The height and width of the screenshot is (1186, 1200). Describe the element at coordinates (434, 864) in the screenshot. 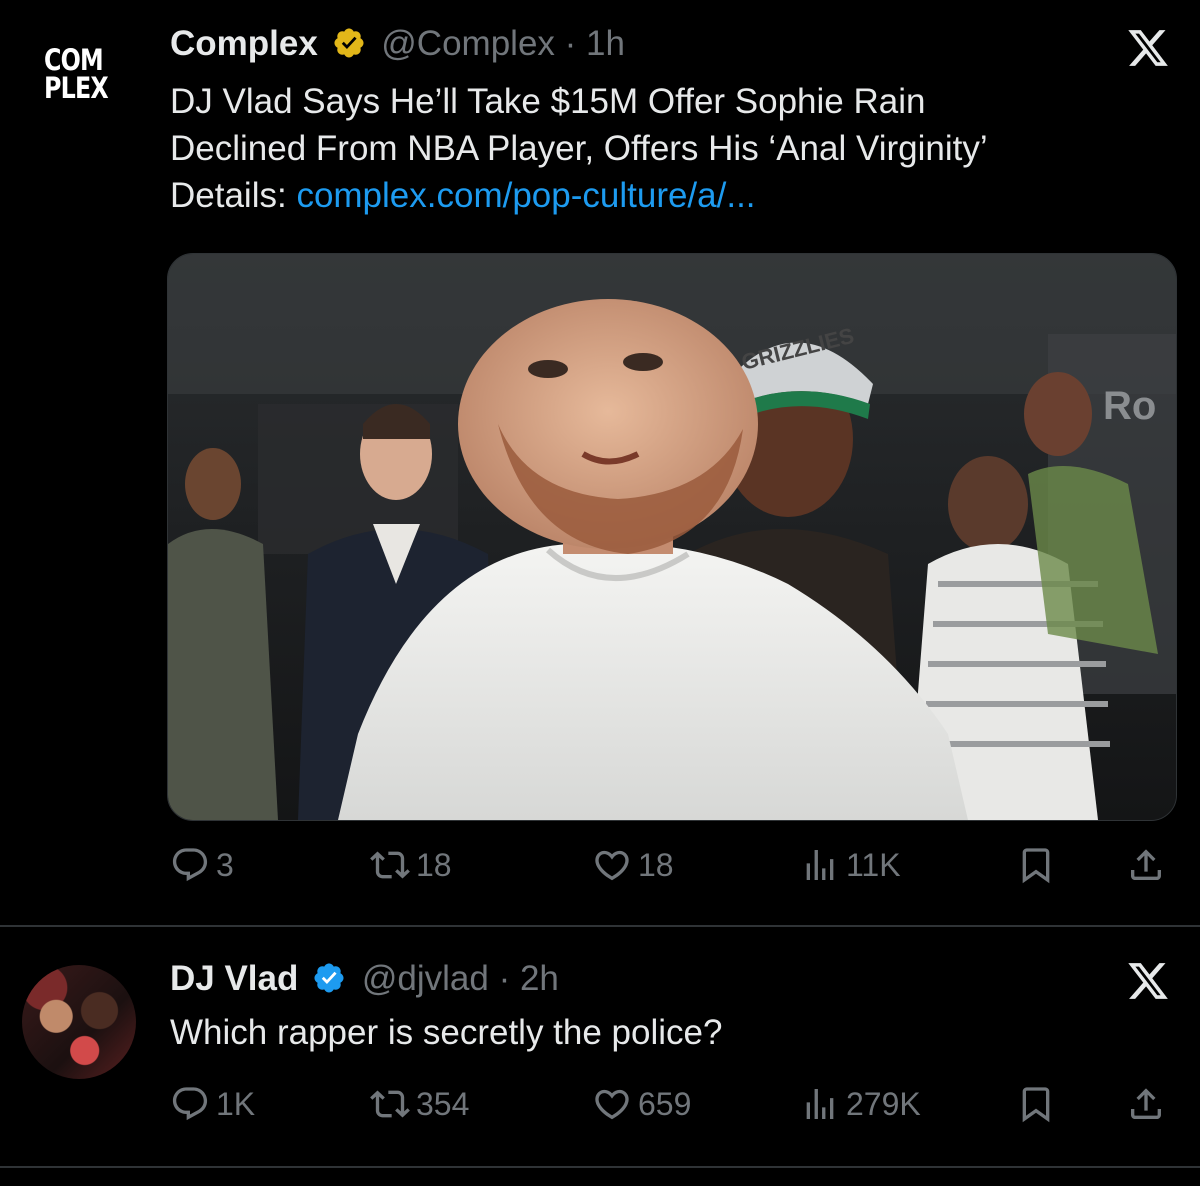

I see `repost-count: 18` at that location.